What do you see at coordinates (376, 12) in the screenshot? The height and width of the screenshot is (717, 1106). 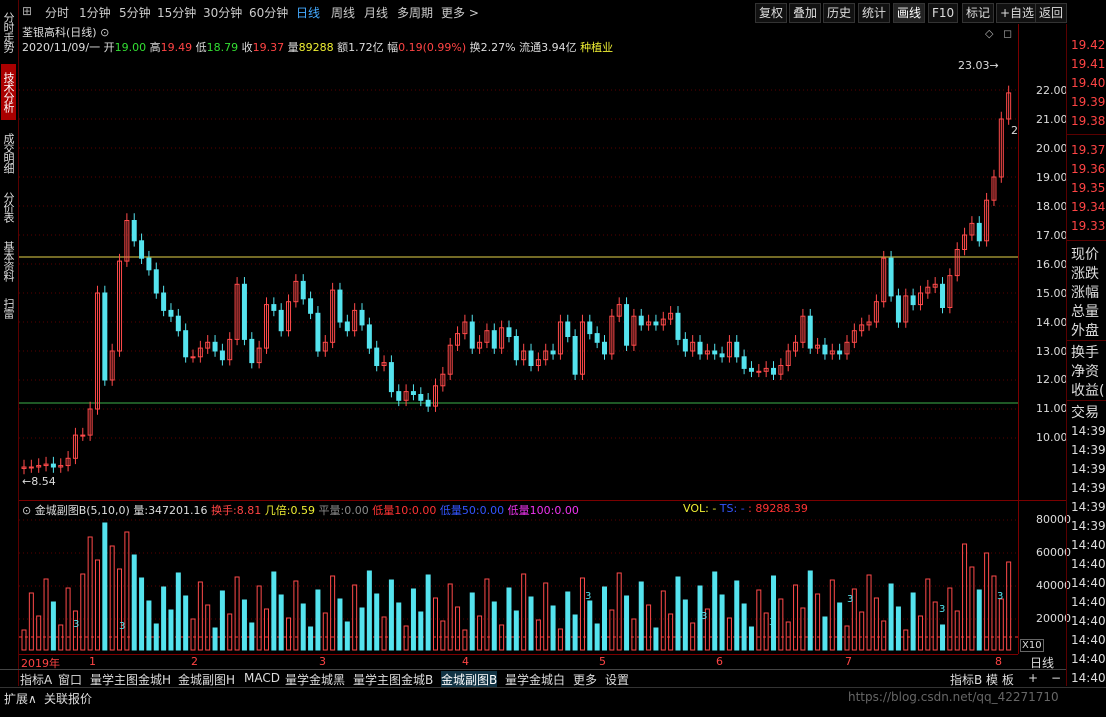 I see `period-tab-monthly: 月线` at bounding box center [376, 12].